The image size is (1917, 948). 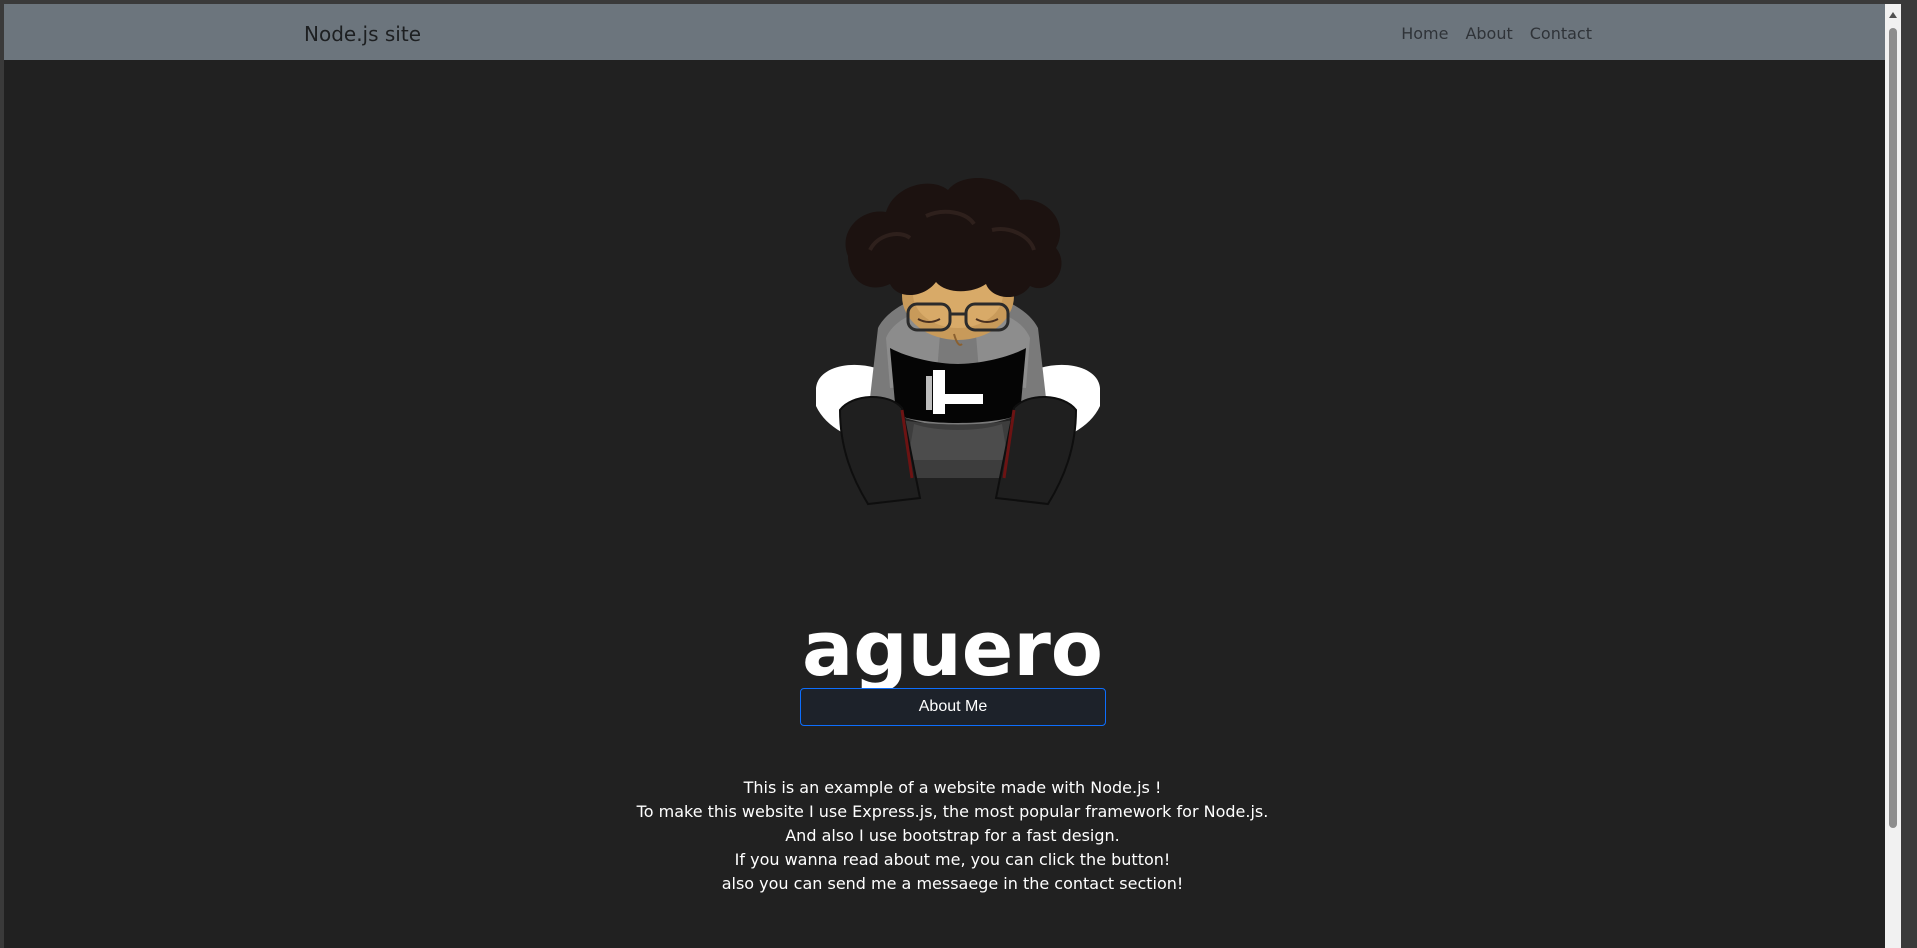 What do you see at coordinates (1488, 33) in the screenshot?
I see `nav-link-about: About` at bounding box center [1488, 33].